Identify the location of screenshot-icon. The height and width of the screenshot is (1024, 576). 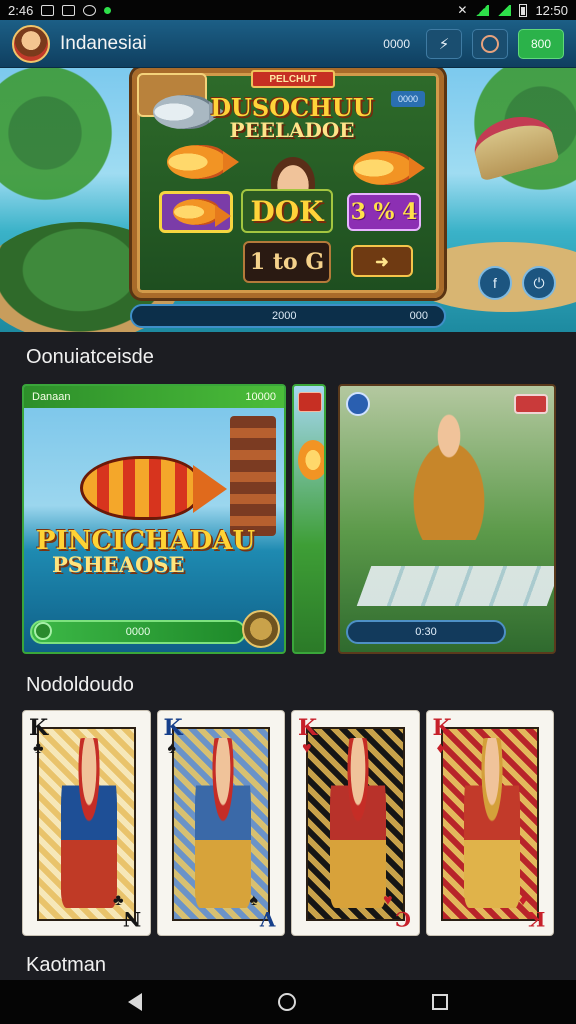
(69, 10).